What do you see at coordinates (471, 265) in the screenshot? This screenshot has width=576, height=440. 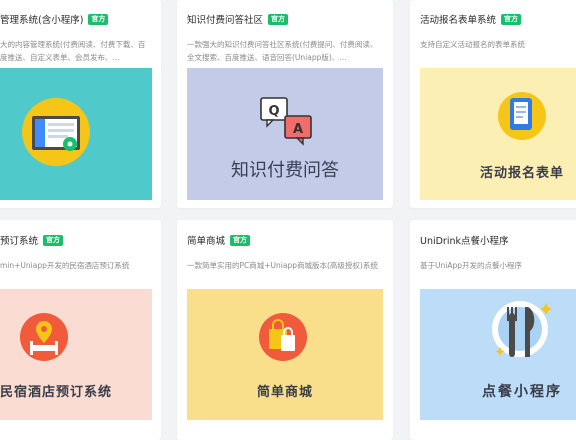 I see `card-description: 基于UniApp开发的点餐小程序` at bounding box center [471, 265].